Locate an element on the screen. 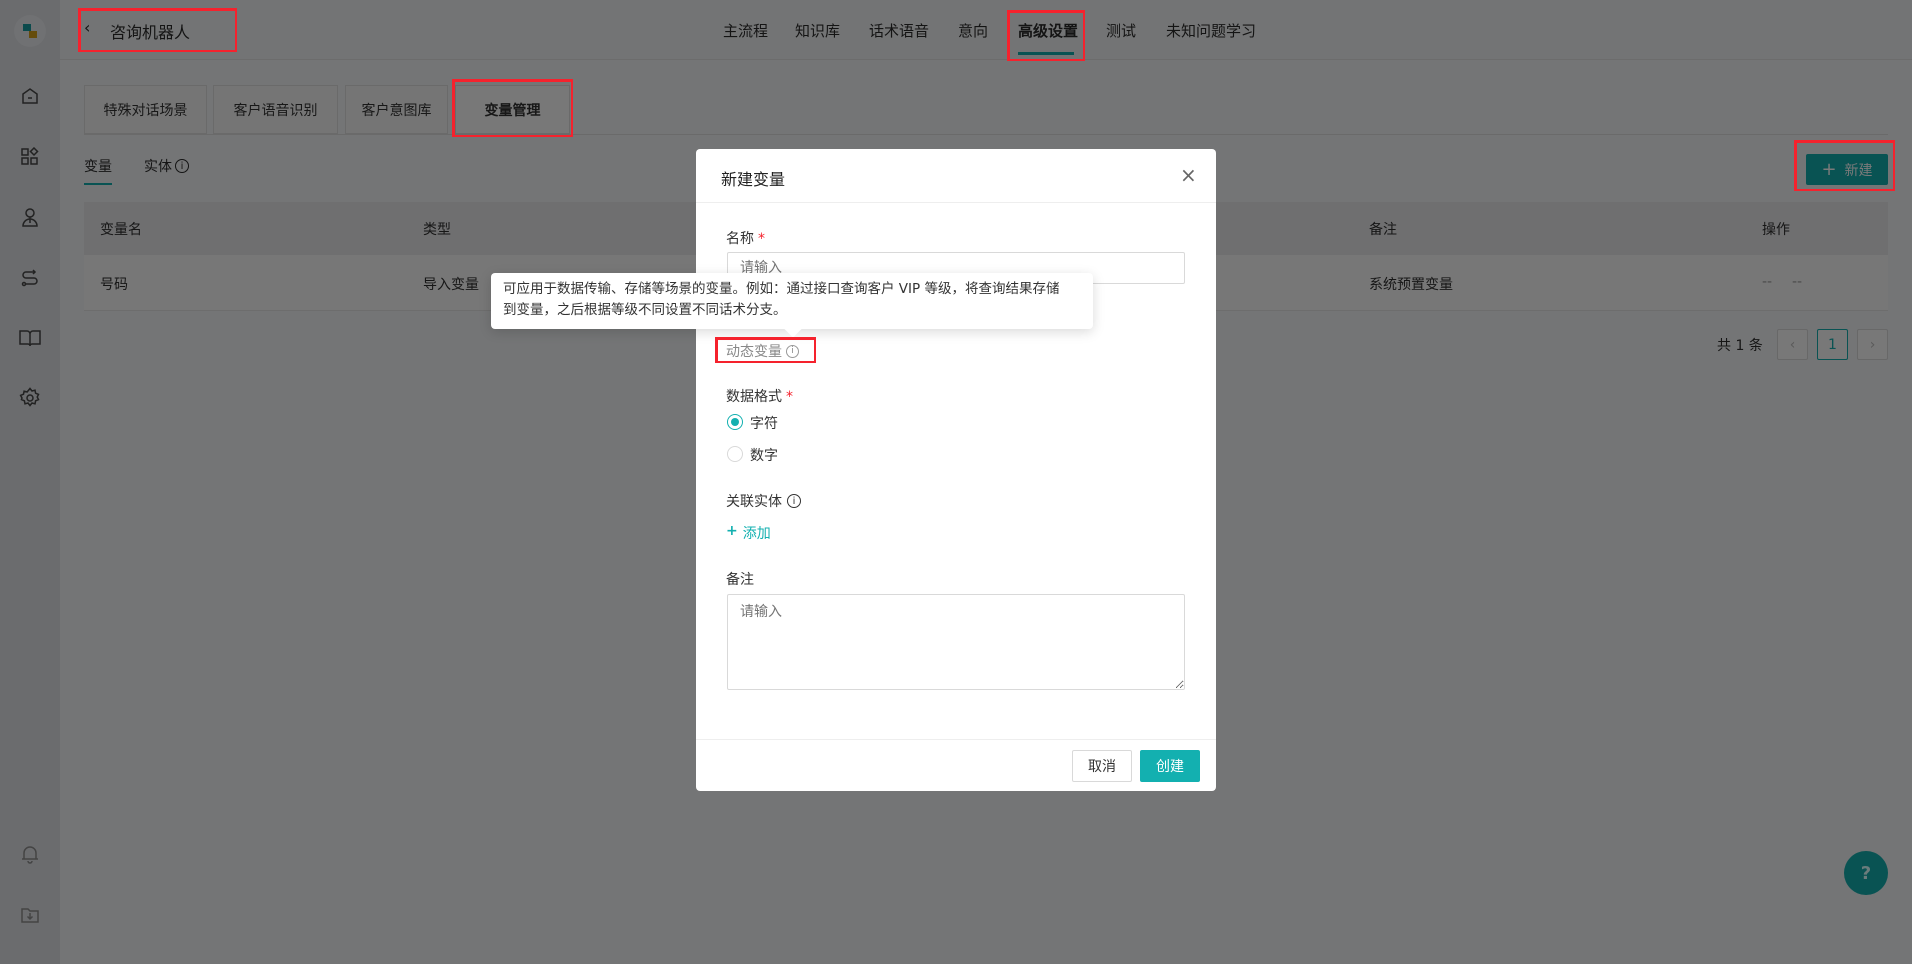 The height and width of the screenshot is (964, 1912). cell-note: 系统预置变量 is located at coordinates (1411, 285).